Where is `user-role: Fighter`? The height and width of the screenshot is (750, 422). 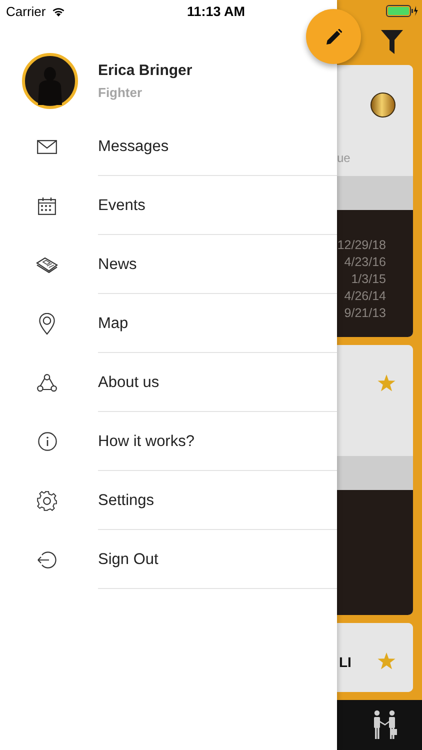 user-role: Fighter is located at coordinates (121, 92).